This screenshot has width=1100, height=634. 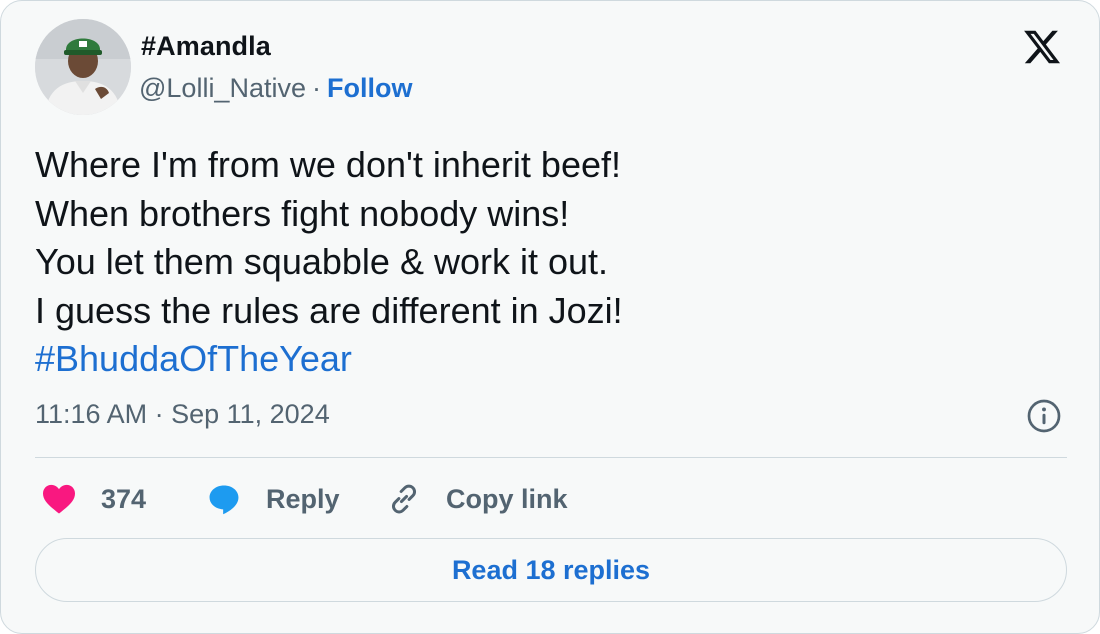 What do you see at coordinates (222, 88) in the screenshot?
I see `handle: @Lolli_Native` at bounding box center [222, 88].